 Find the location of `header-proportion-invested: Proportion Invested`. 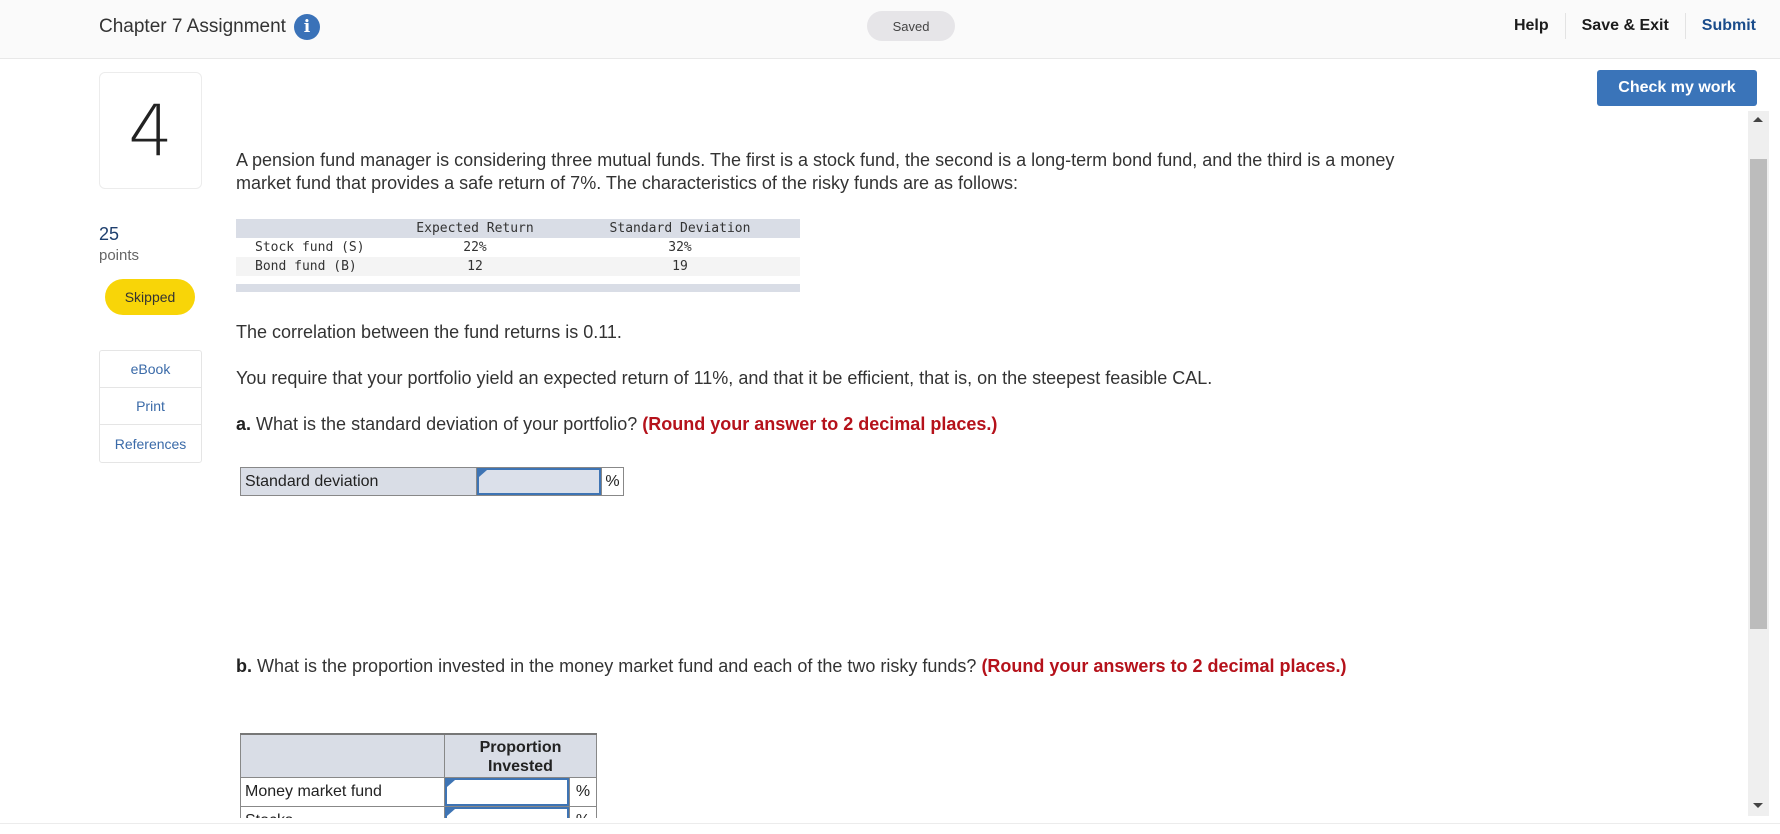

header-proportion-invested: Proportion Invested is located at coordinates (520, 757).